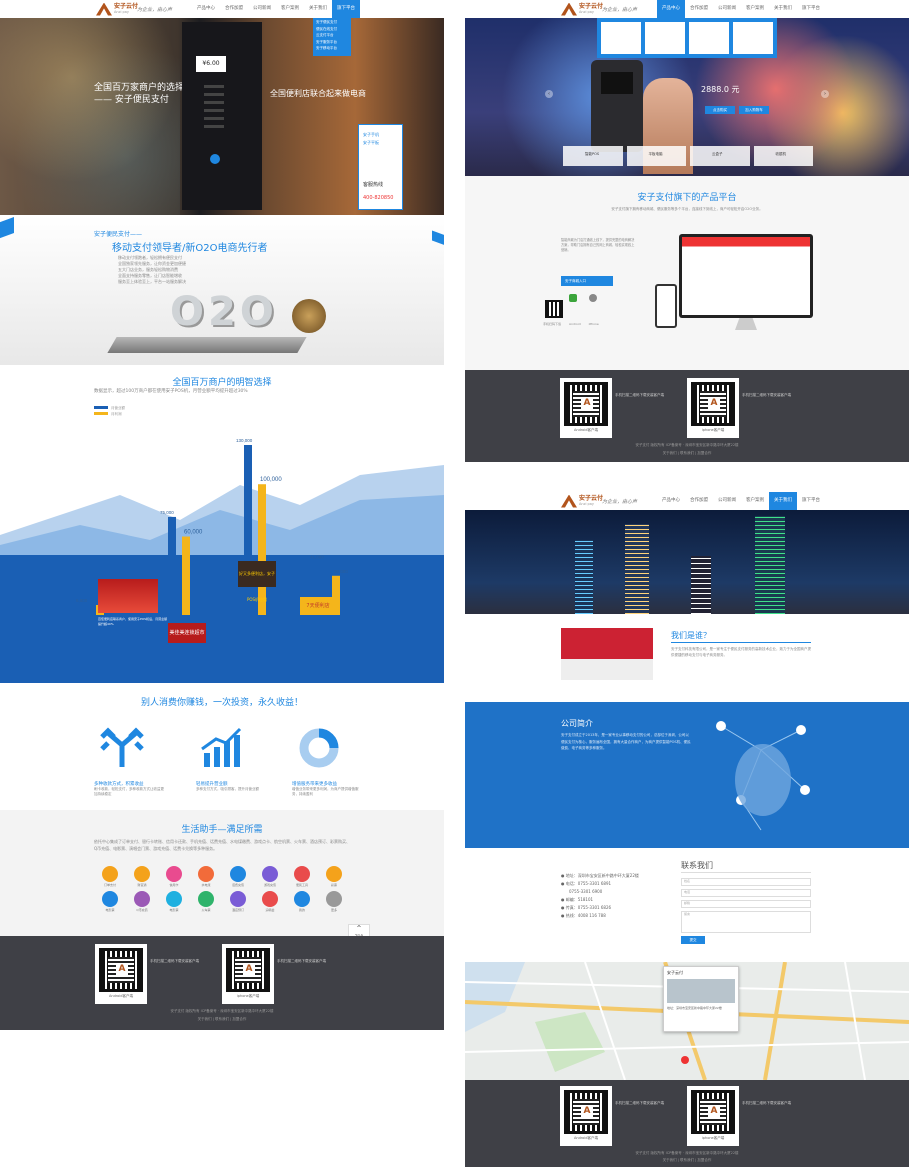  Describe the element at coordinates (206, 876) in the screenshot. I see `life-service-item: 水电煤` at that location.